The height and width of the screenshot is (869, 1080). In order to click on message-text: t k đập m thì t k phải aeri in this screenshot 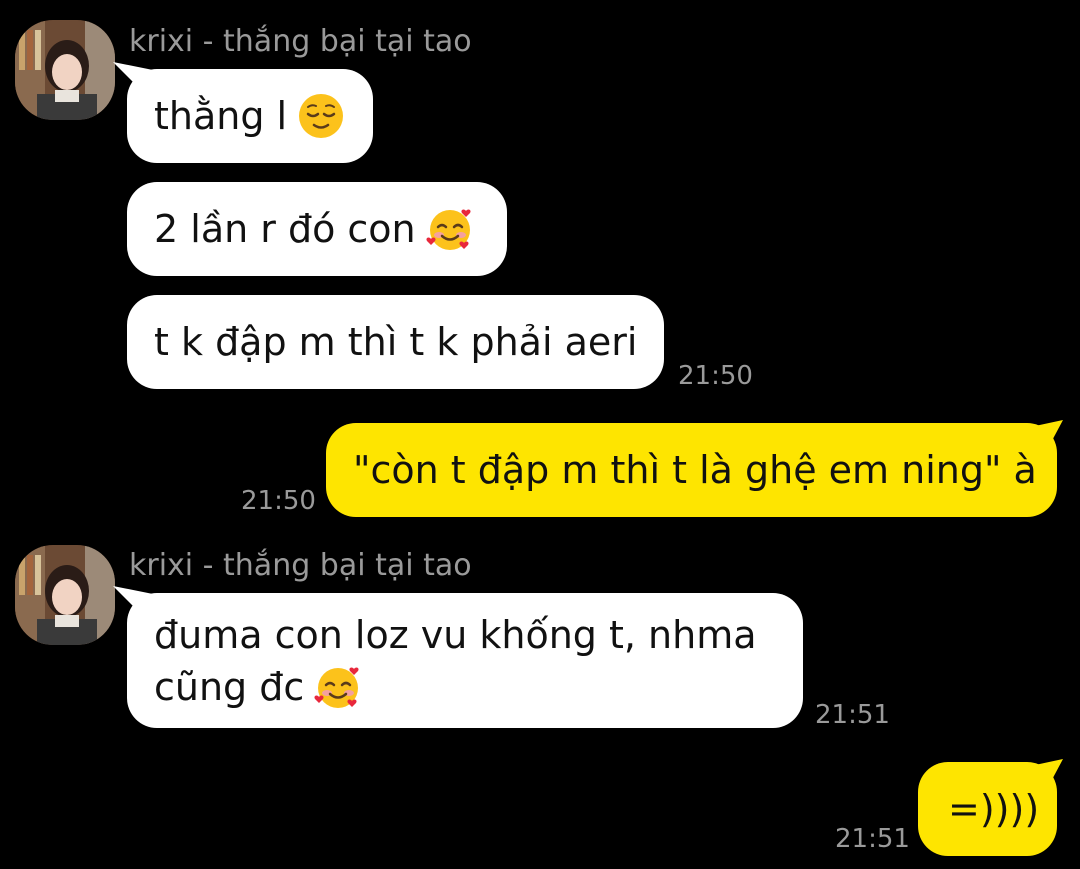, I will do `click(396, 342)`.